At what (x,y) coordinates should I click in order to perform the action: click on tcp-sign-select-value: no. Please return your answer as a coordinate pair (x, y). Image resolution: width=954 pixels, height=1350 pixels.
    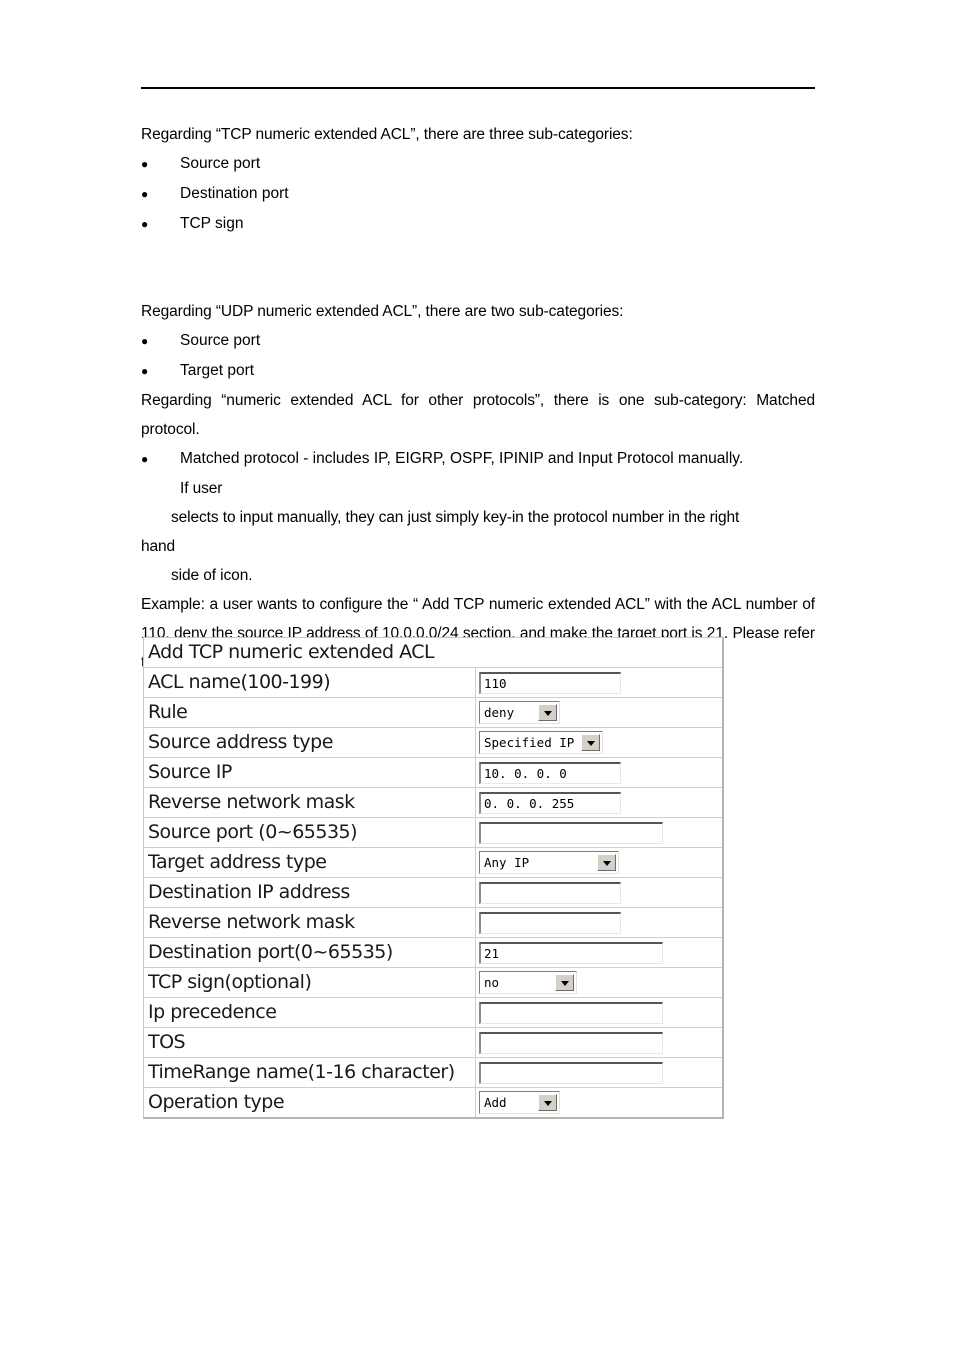
    Looking at the image, I should click on (492, 982).